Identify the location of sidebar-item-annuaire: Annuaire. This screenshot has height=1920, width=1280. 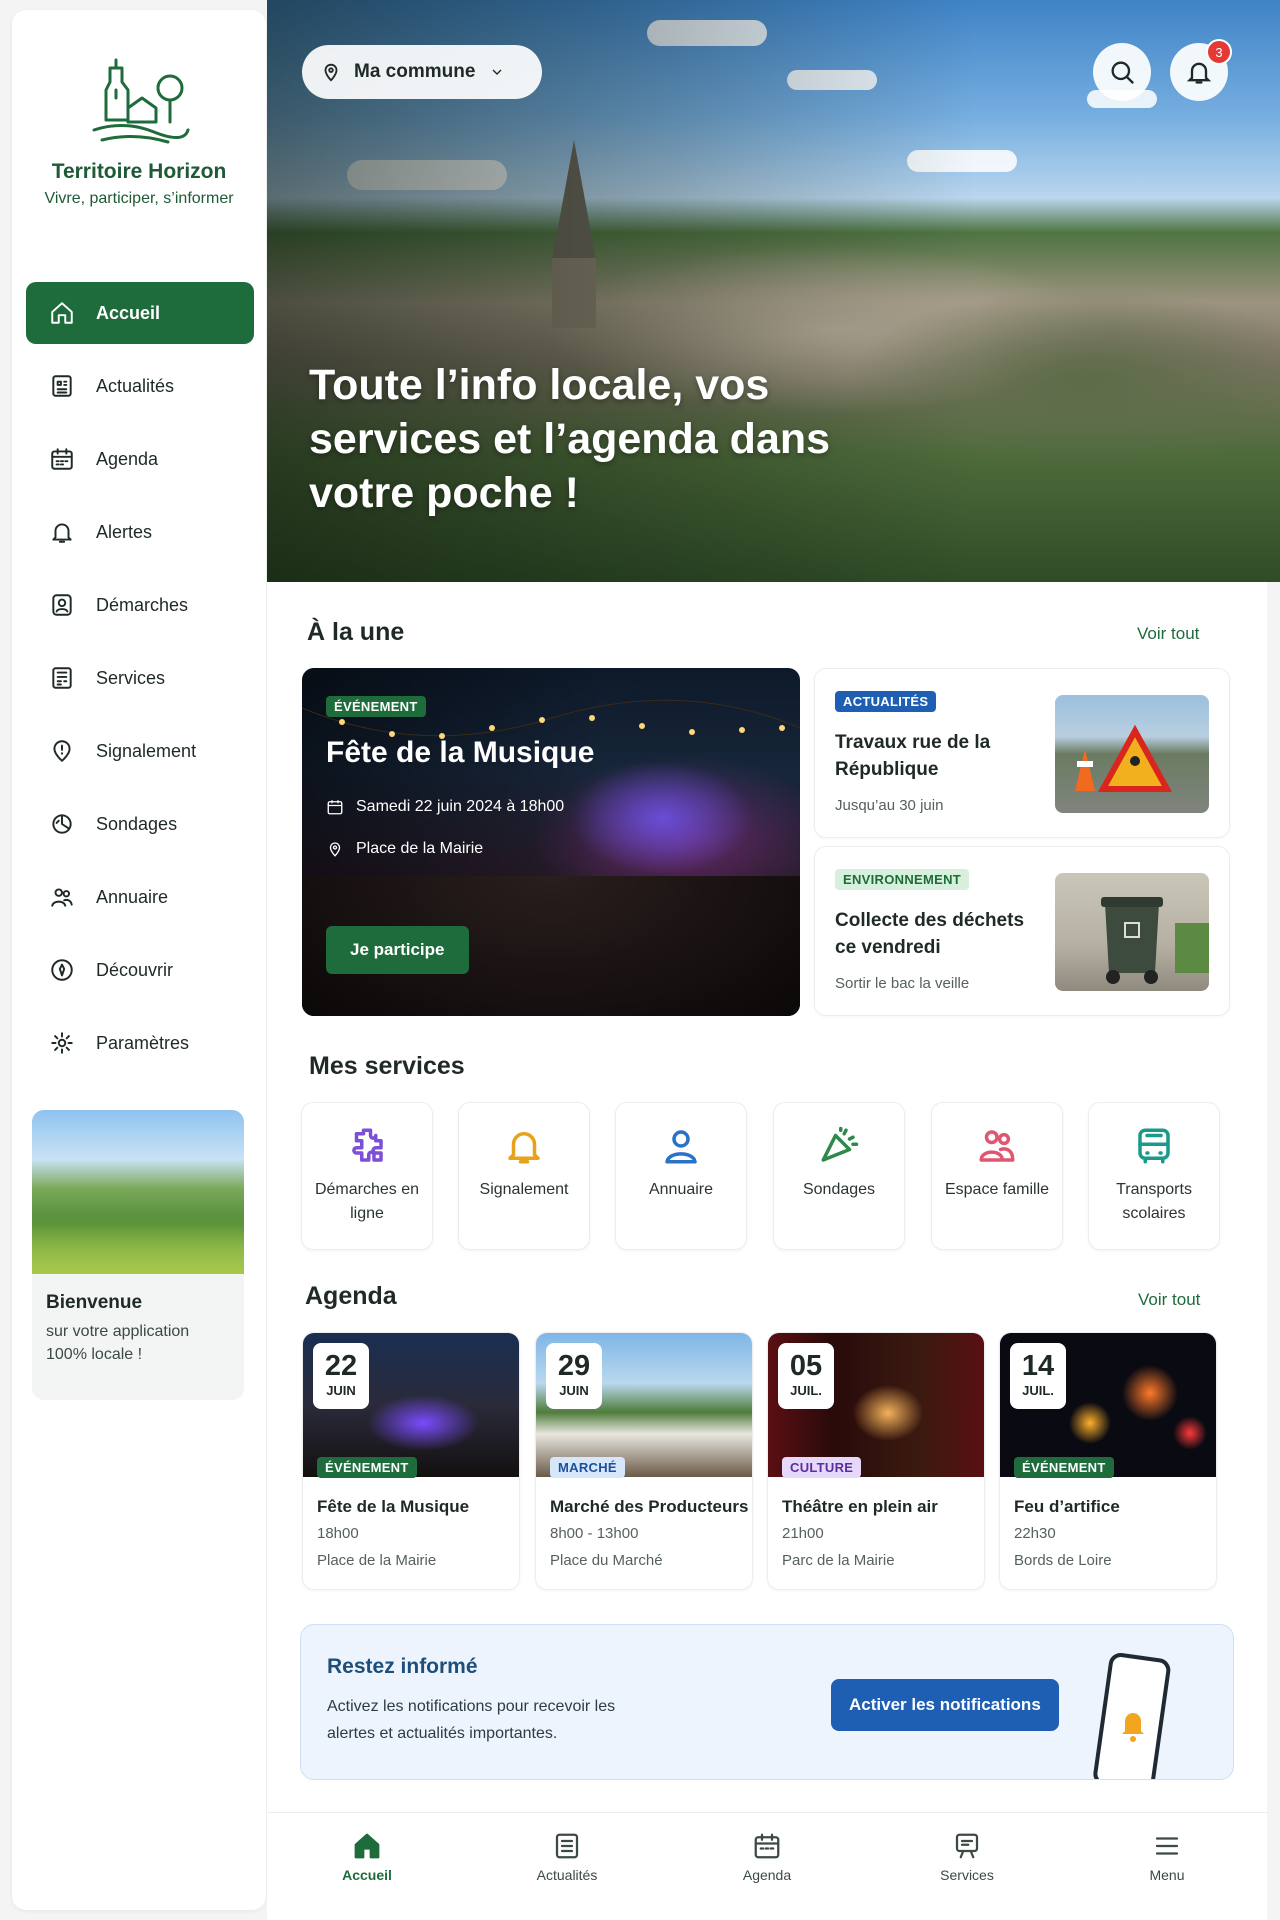
(140, 897).